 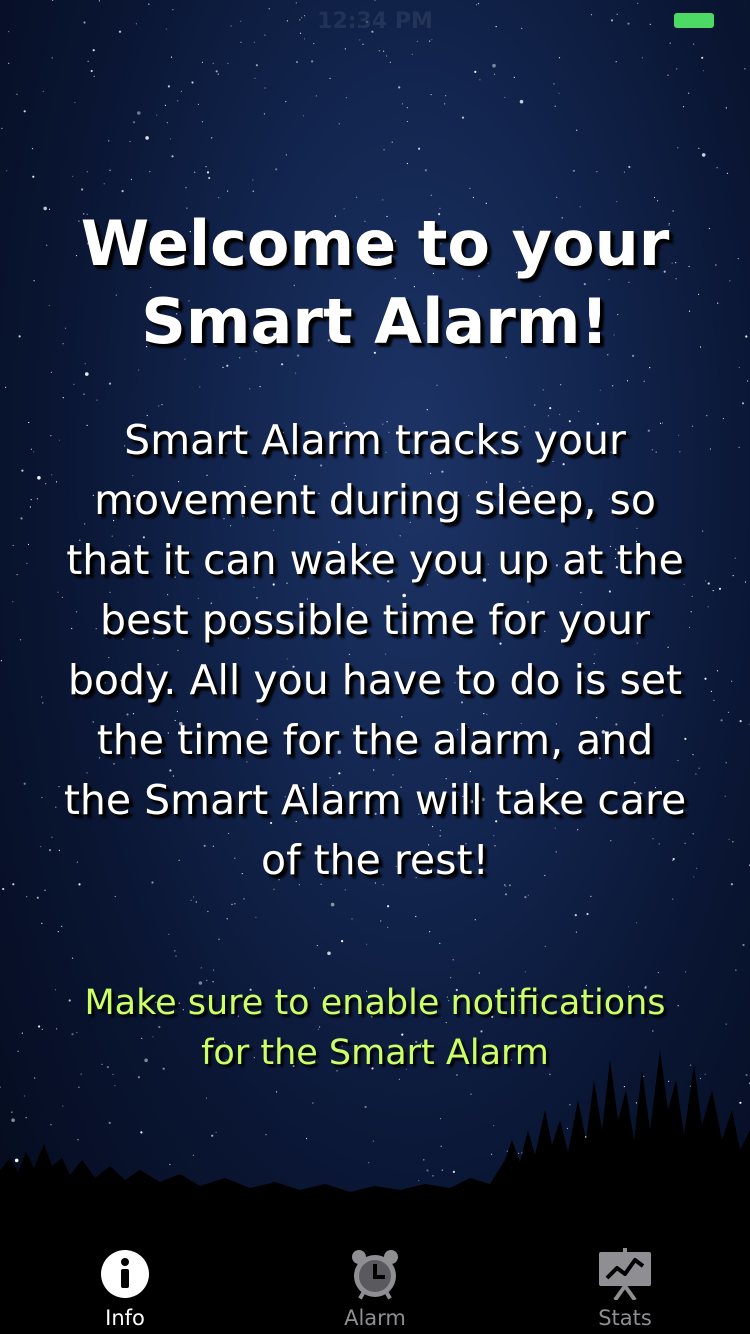 What do you see at coordinates (125, 1274) in the screenshot?
I see `info-icon` at bounding box center [125, 1274].